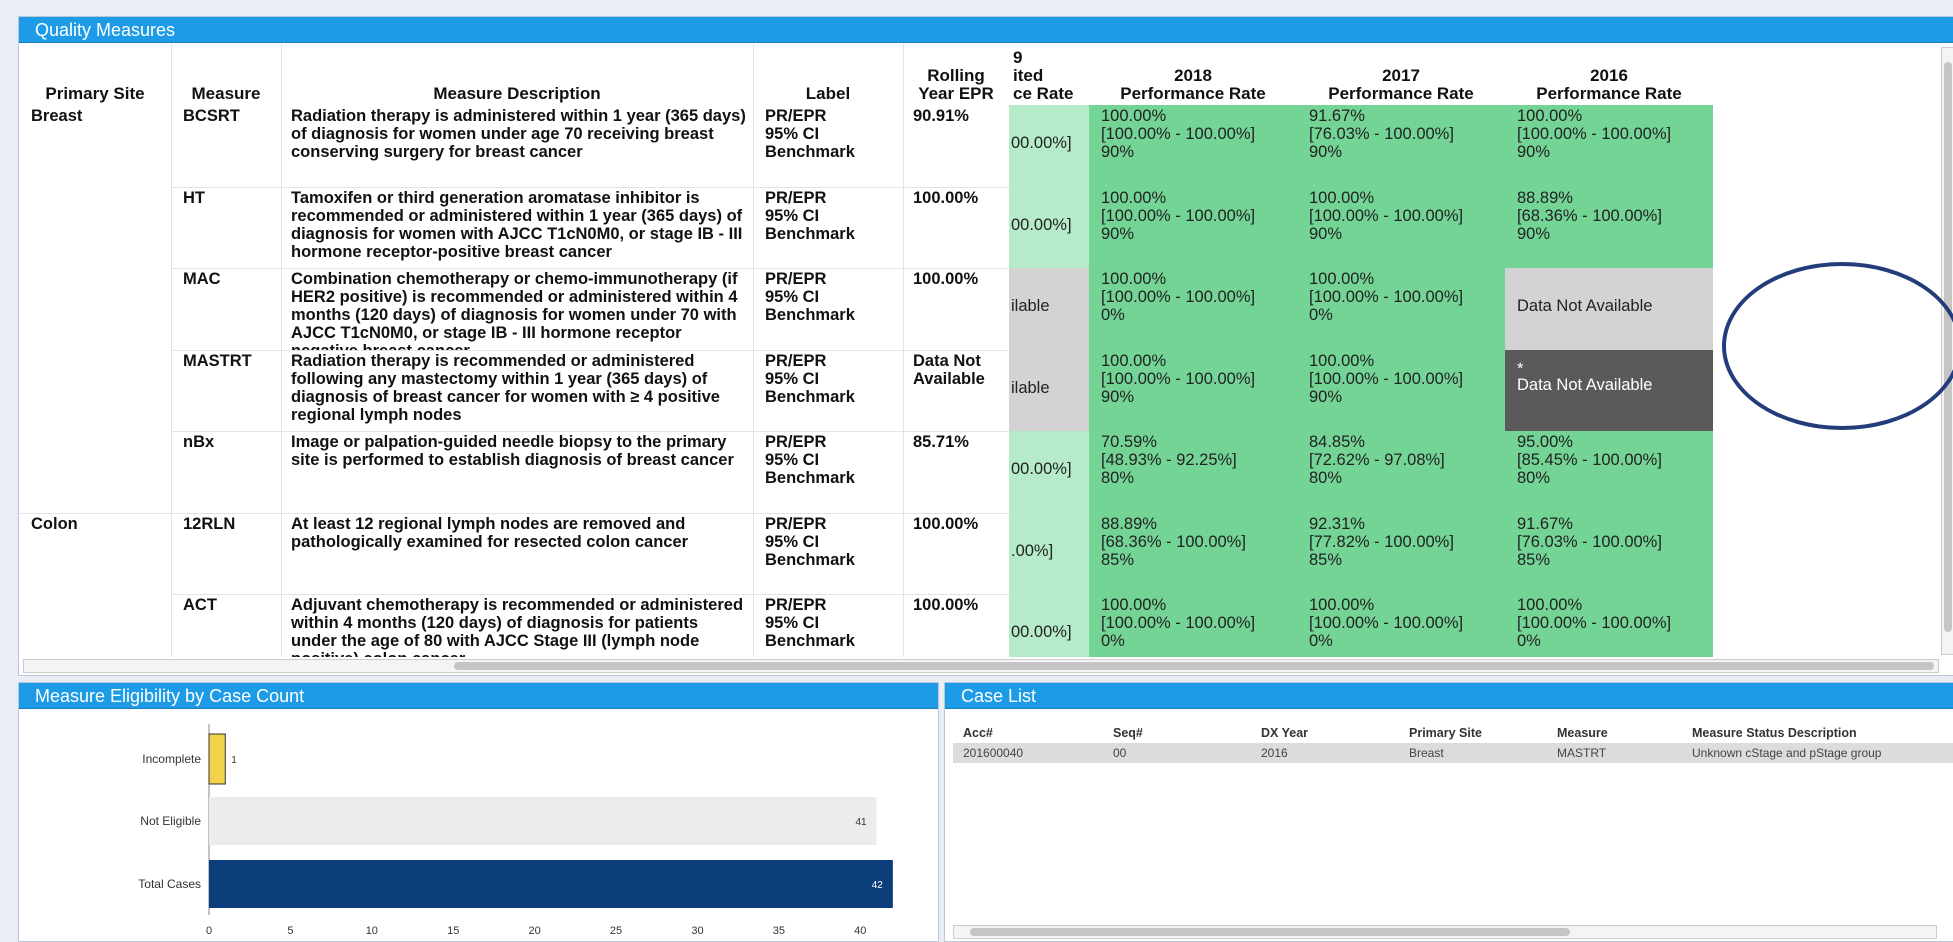 The width and height of the screenshot is (1953, 942). What do you see at coordinates (1401, 75) in the screenshot?
I see `col-2017-header: 2017 Performance Rate` at bounding box center [1401, 75].